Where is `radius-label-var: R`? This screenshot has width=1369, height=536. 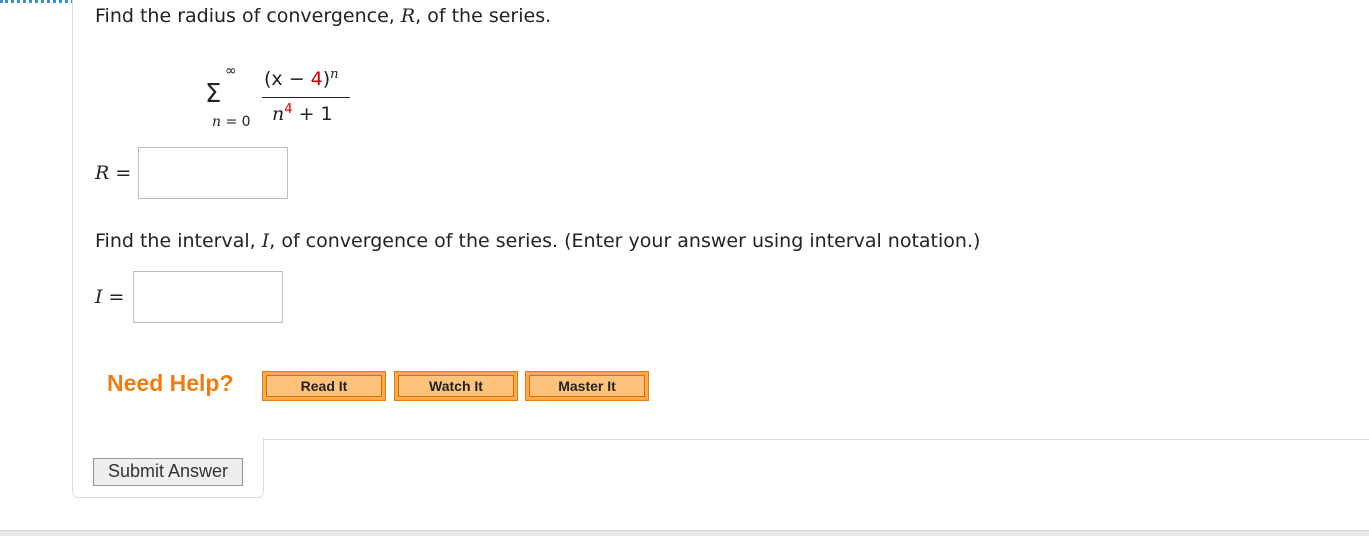
radius-label-var: R is located at coordinates (102, 173).